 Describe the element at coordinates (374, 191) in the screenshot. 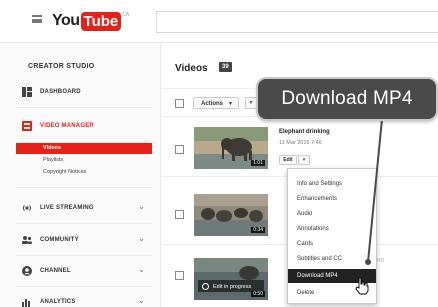

I see `callout-leader-line` at that location.